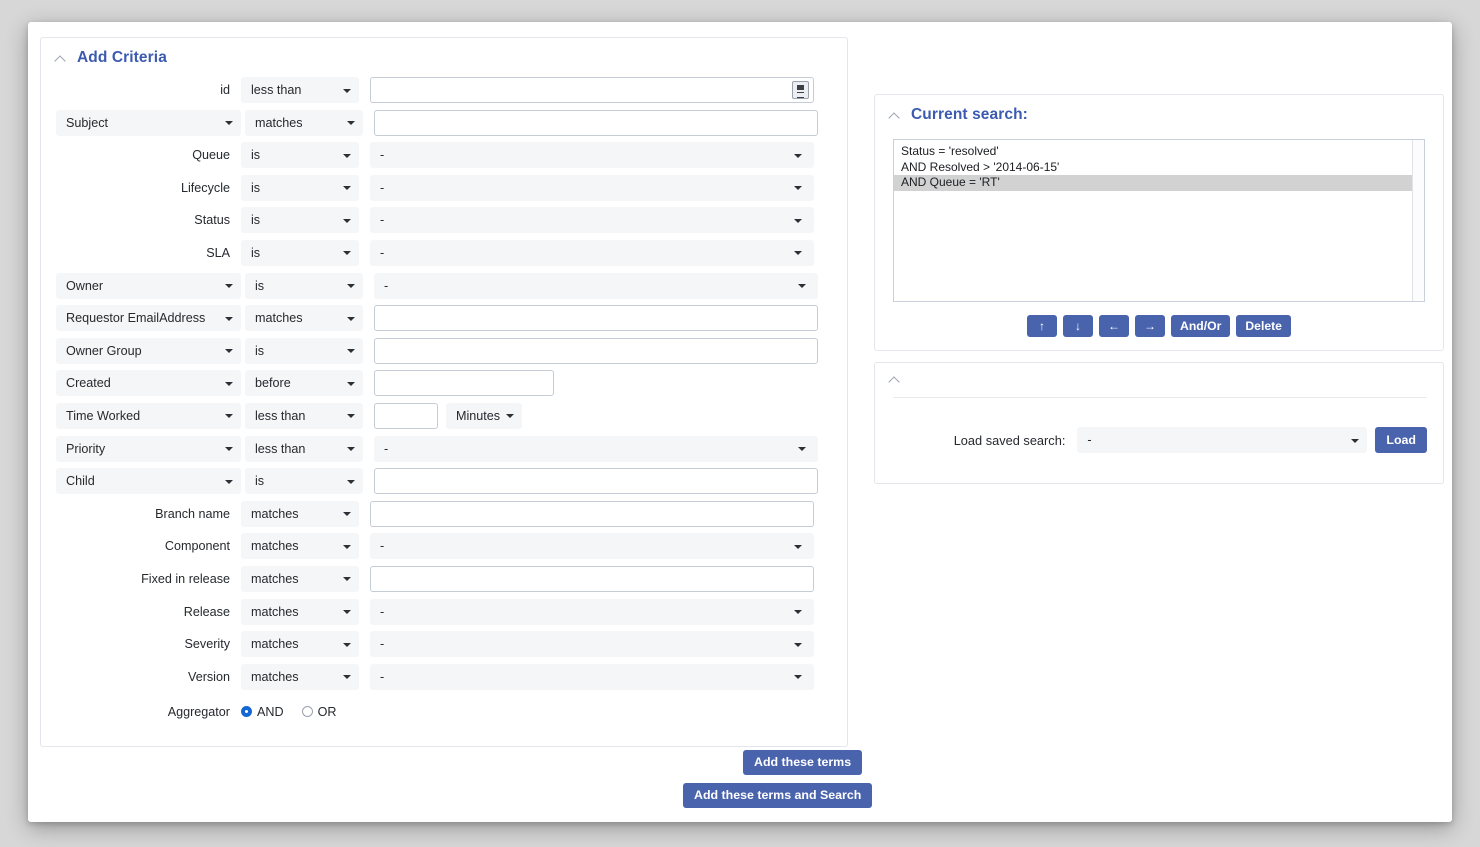 This screenshot has width=1480, height=847. What do you see at coordinates (300, 676) in the screenshot?
I see `operator-select-version: matches` at bounding box center [300, 676].